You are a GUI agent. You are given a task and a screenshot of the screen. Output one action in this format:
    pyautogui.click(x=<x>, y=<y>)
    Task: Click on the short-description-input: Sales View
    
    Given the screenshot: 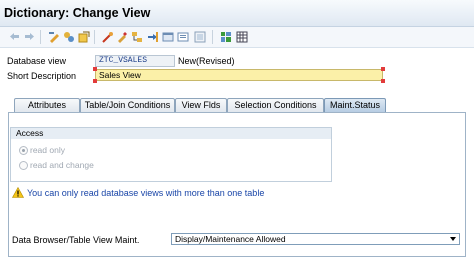 What is the action you would take?
    pyautogui.click(x=239, y=75)
    